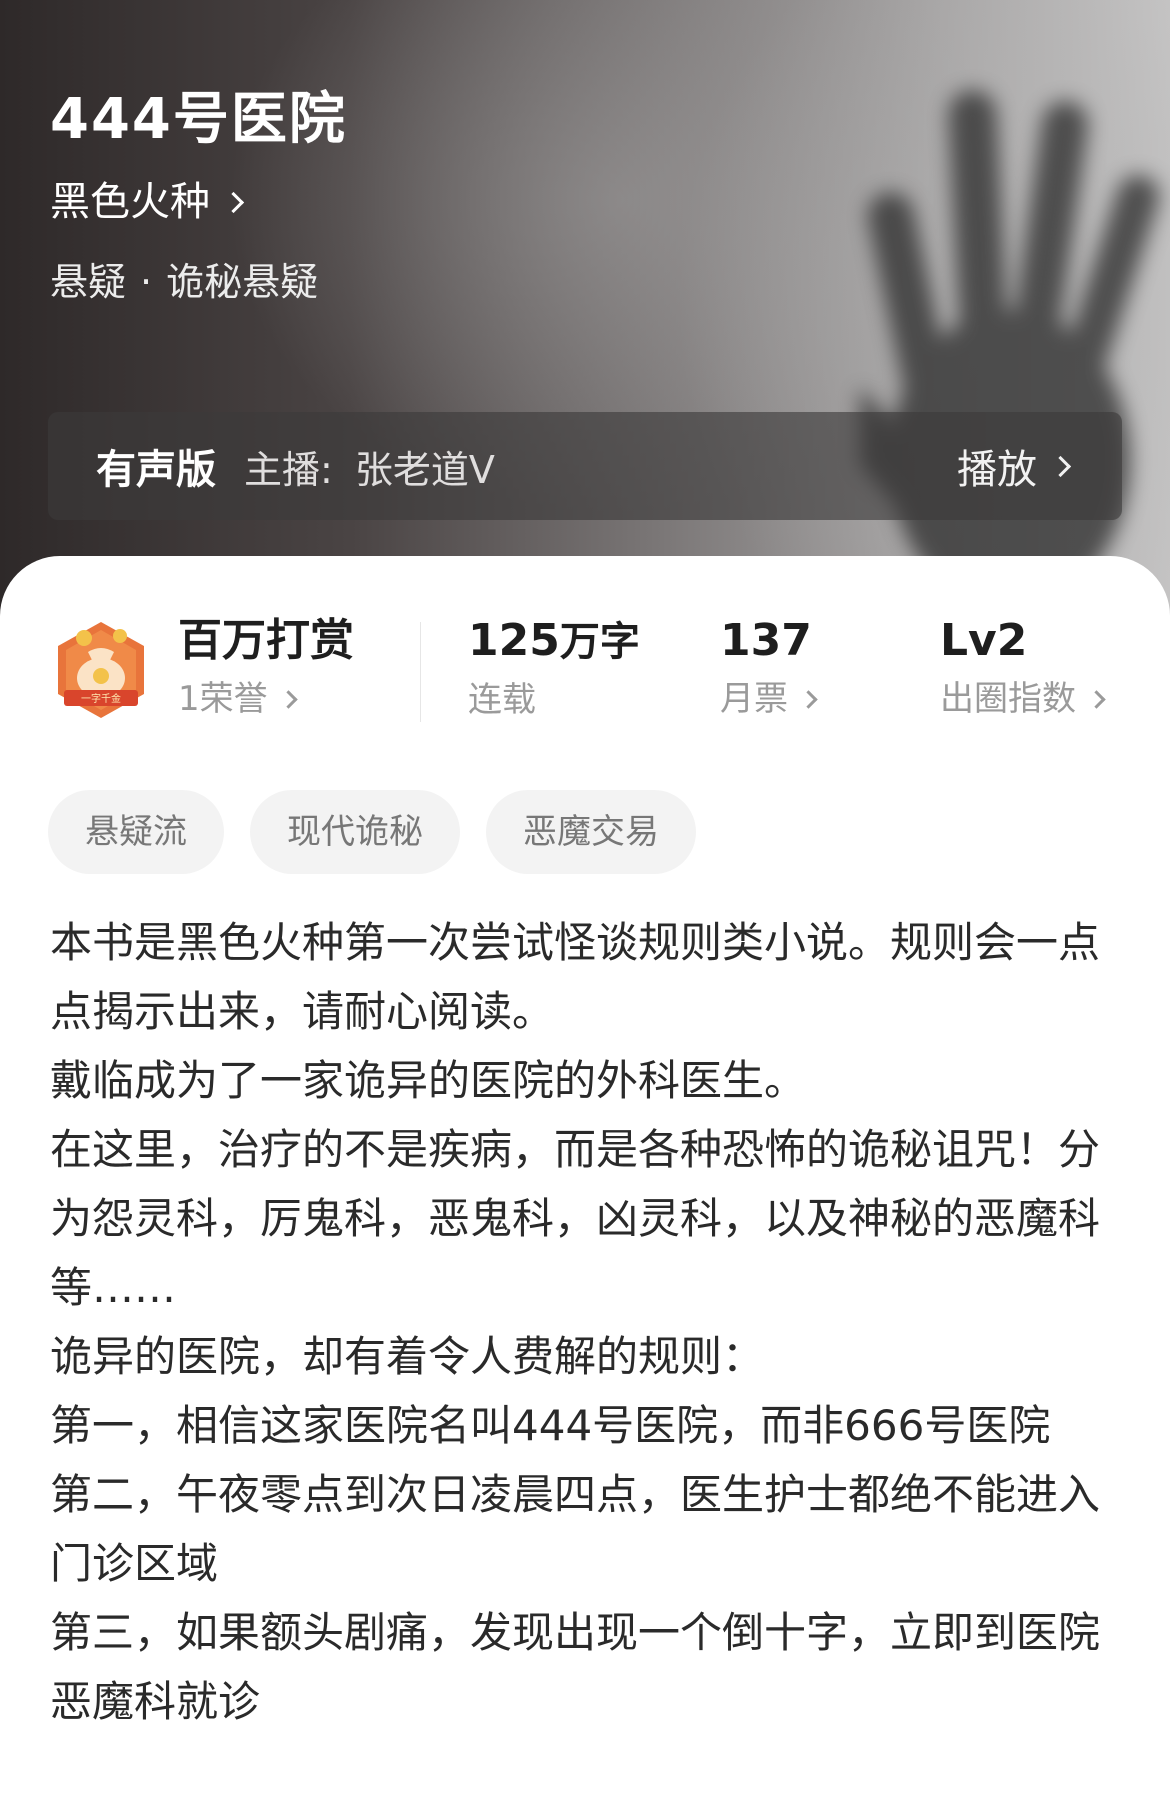 Image resolution: width=1170 pixels, height=1811 pixels. I want to click on word-count-value: 125万字, so click(554, 640).